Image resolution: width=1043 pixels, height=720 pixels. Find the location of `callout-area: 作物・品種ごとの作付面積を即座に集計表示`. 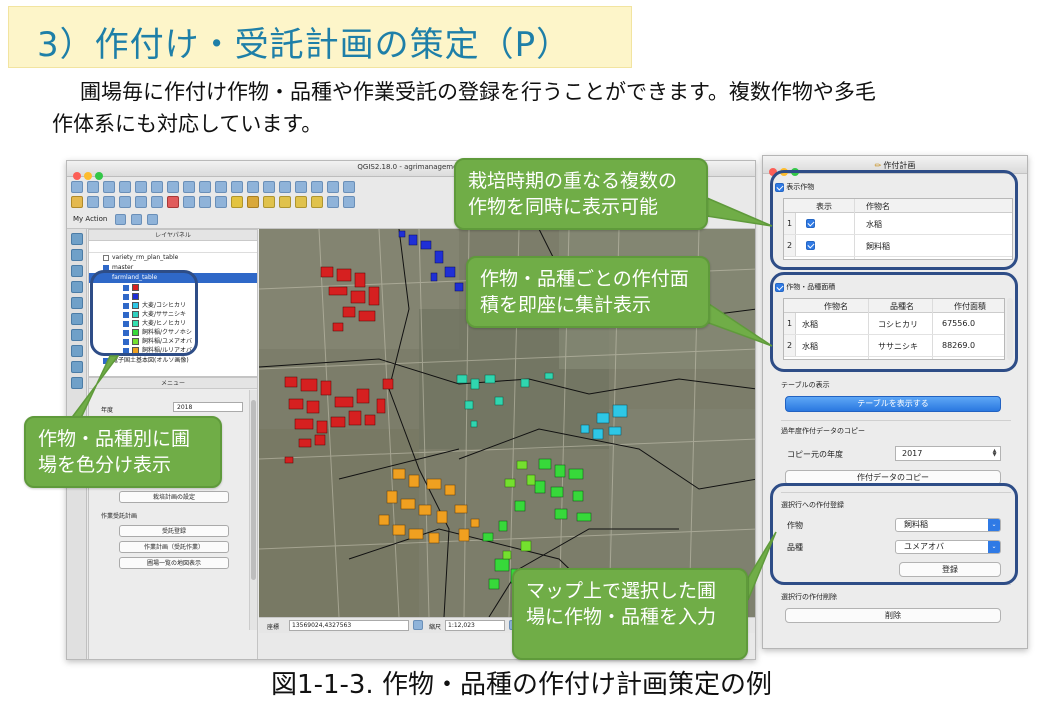

callout-area: 作物・品種ごとの作付面積を即座に集計表示 is located at coordinates (588, 292).